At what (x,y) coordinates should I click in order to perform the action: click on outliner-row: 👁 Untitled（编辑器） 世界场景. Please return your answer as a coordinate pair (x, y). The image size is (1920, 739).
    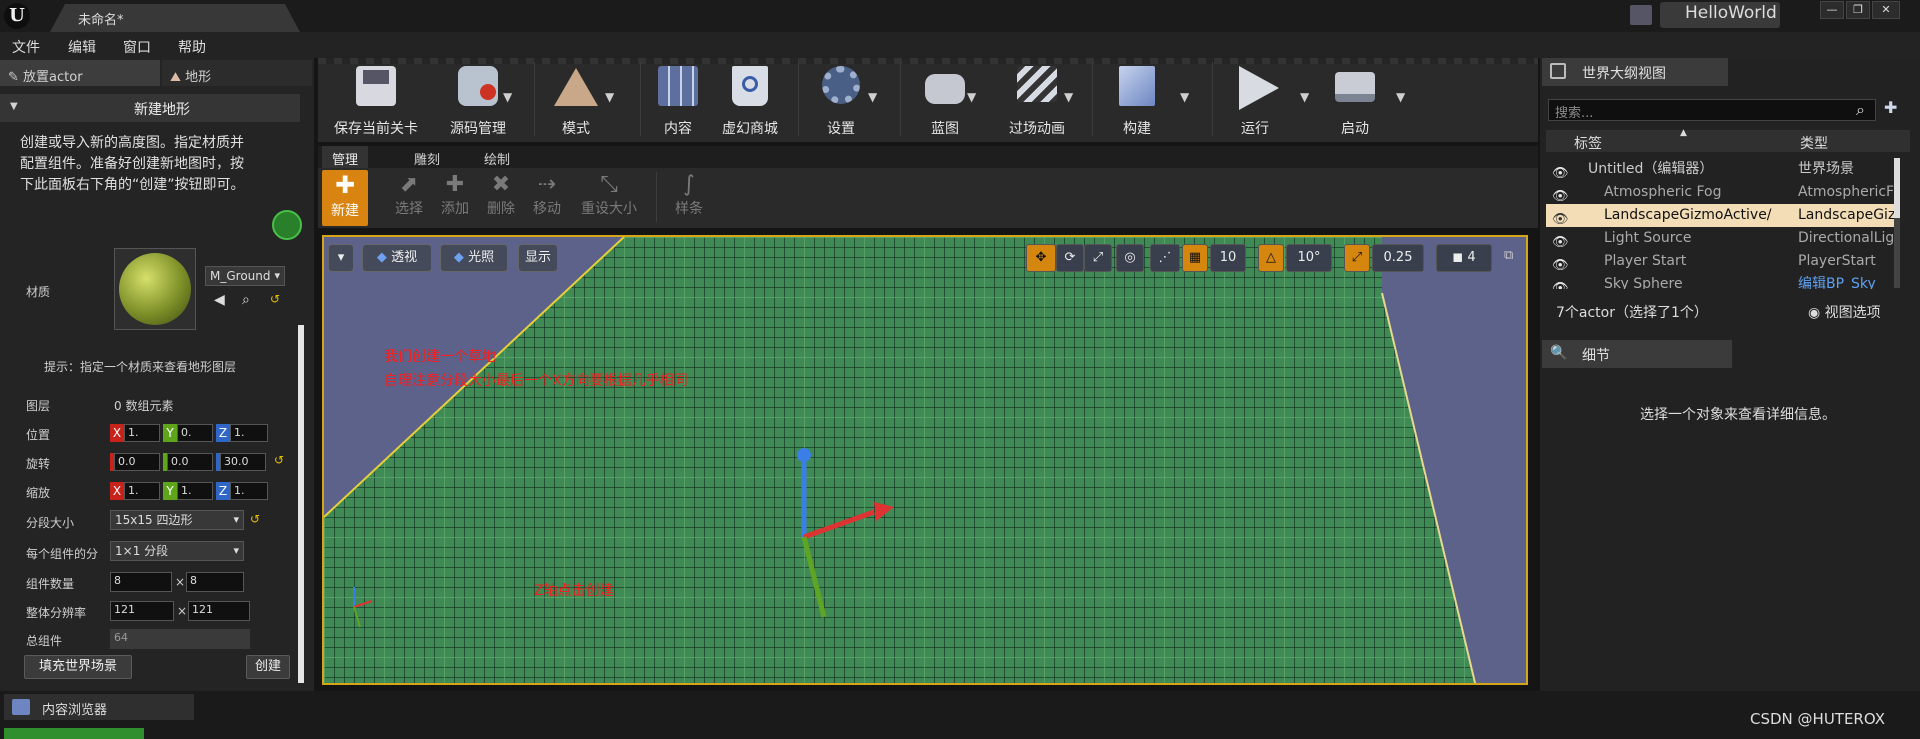
    Looking at the image, I should click on (1720, 169).